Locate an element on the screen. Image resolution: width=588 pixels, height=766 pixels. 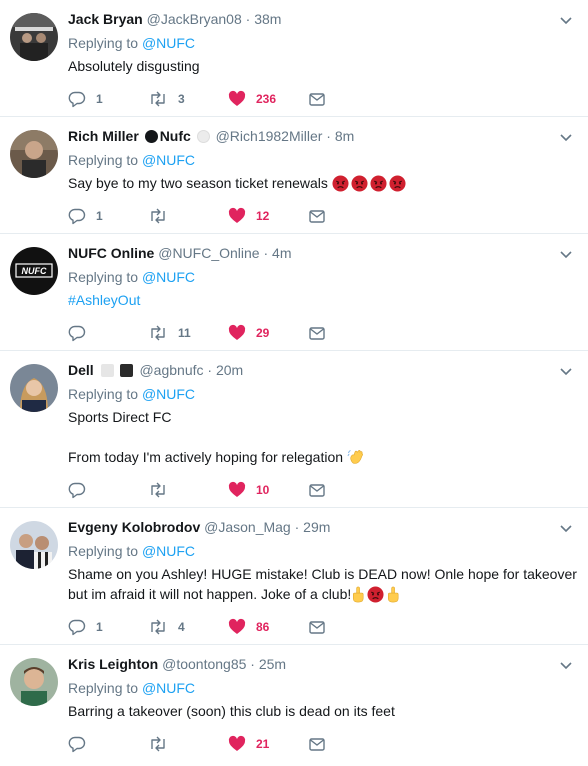
tweet-header: NUFC Online @NUFC_Online · 4m is located at coordinates (323, 253).